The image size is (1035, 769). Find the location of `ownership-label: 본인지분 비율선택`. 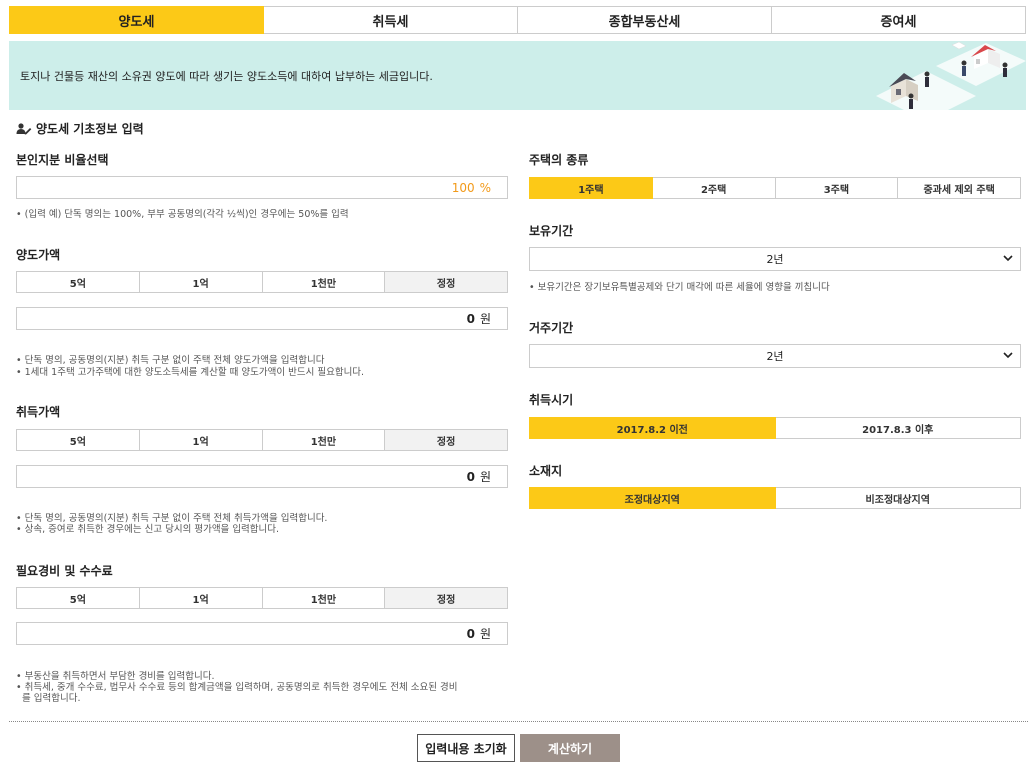

ownership-label: 본인지분 비율선택 is located at coordinates (62, 160).